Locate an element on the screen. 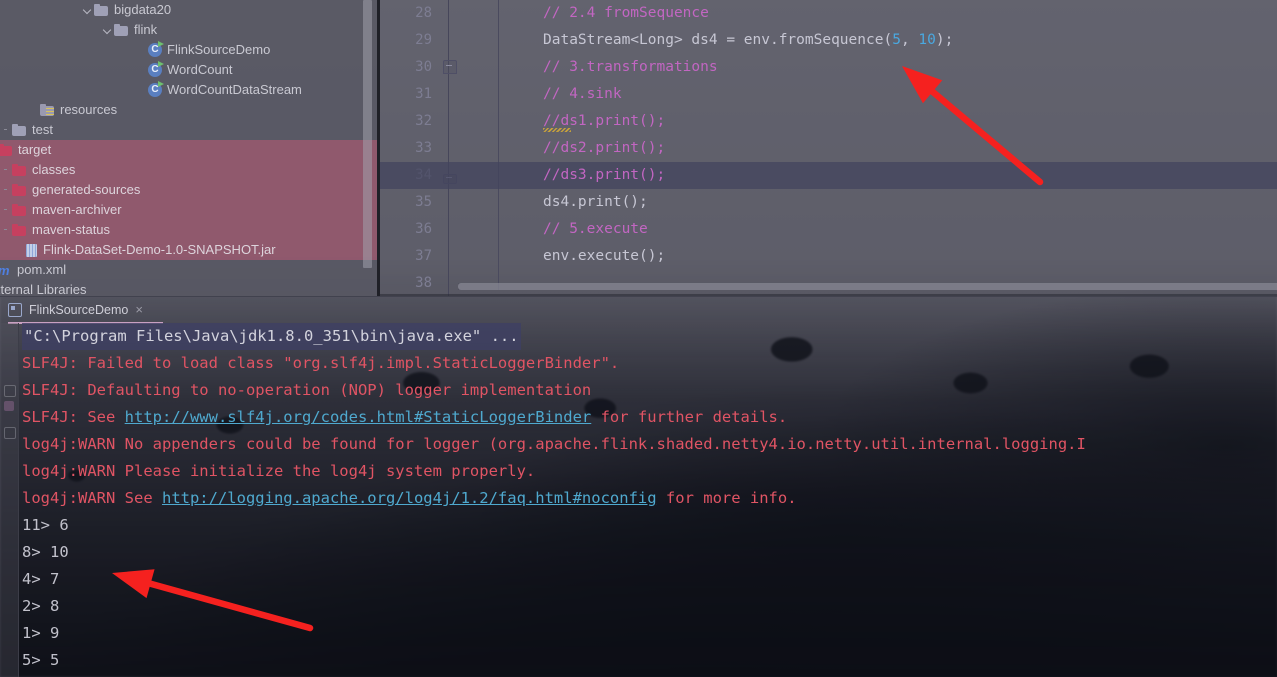 The width and height of the screenshot is (1277, 677). tree-item-classes: classes is located at coordinates (190, 170).